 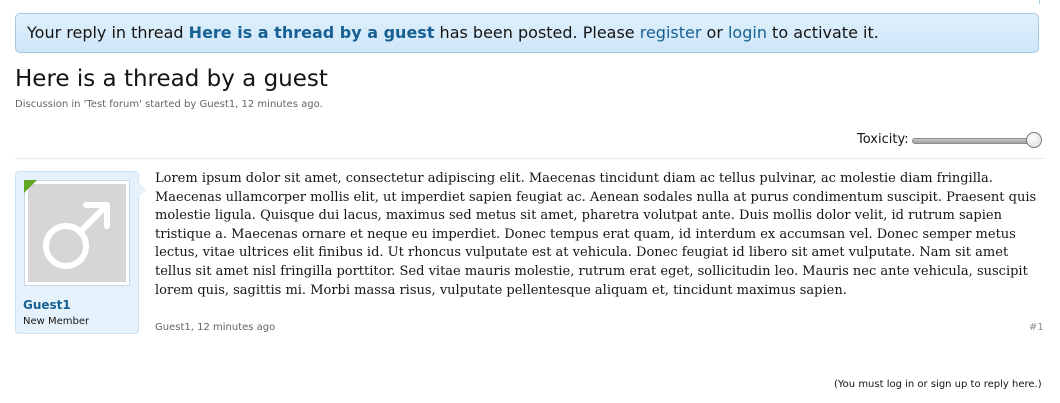 I want to click on thread-title: Here is a thread by a guest, so click(x=171, y=79).